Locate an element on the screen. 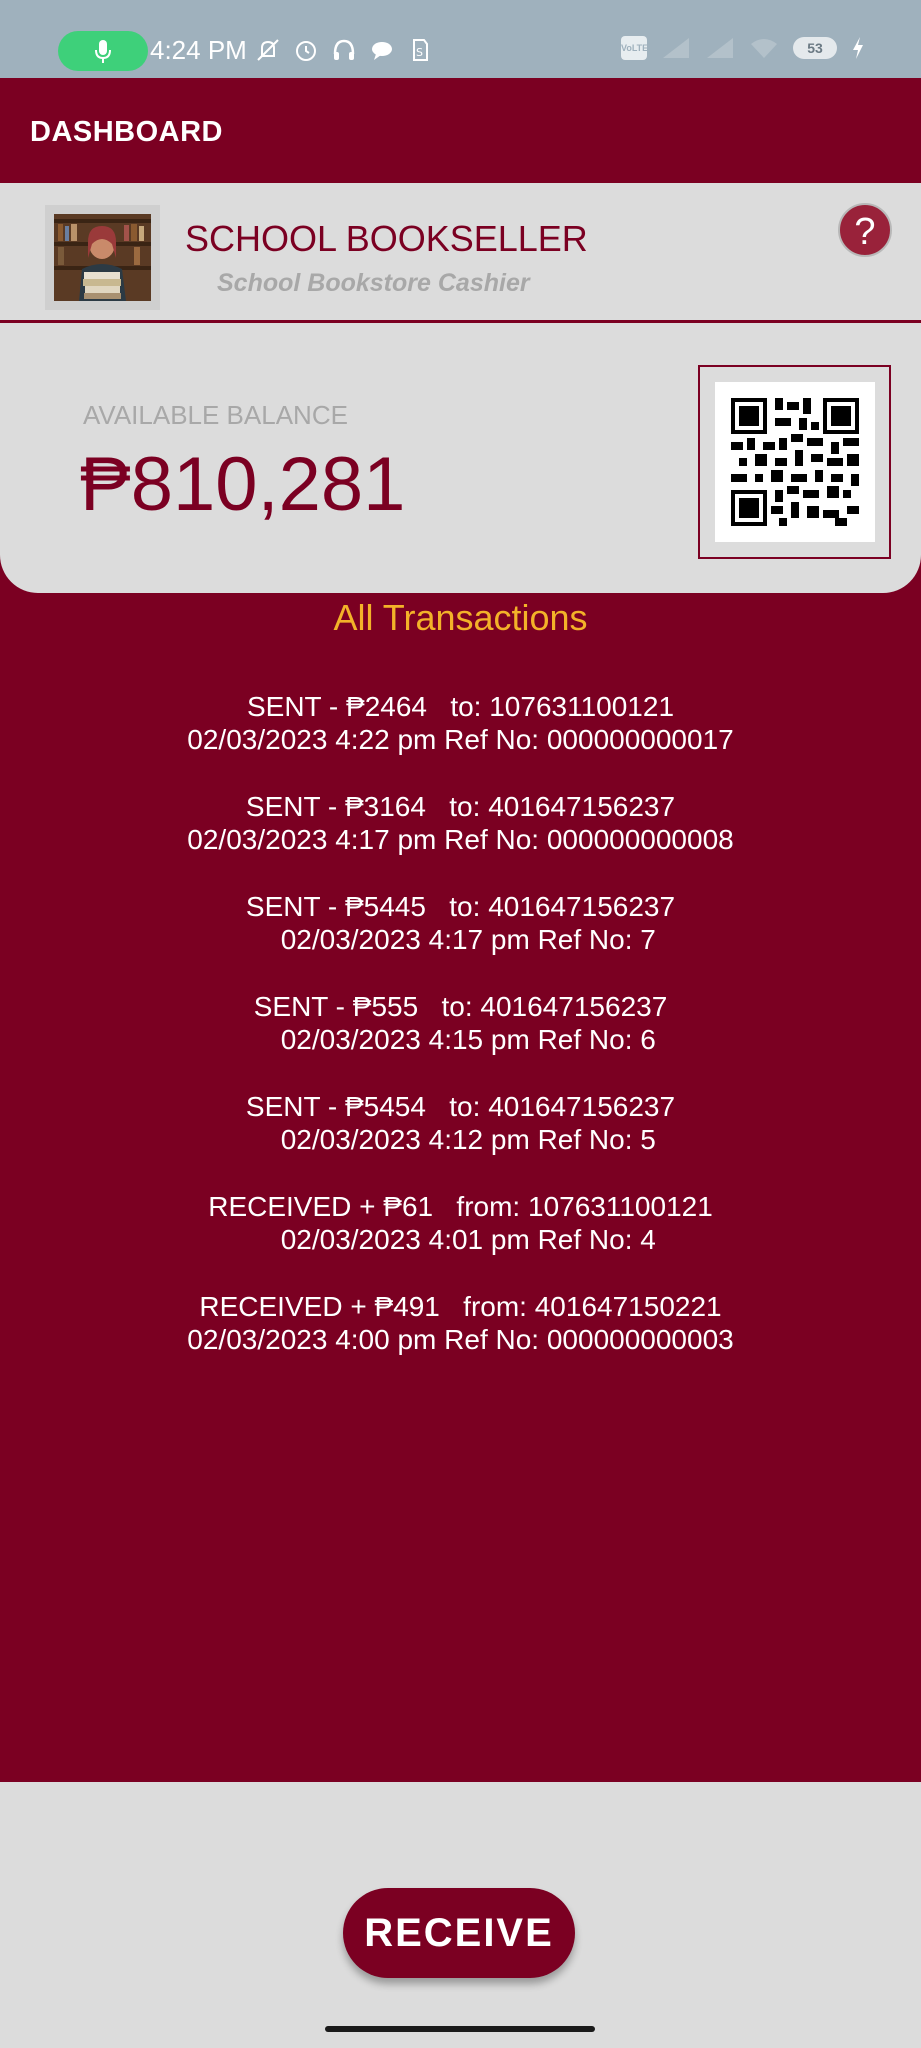 The height and width of the screenshot is (2048, 921). transactions-title: All Transactions is located at coordinates (460, 617).